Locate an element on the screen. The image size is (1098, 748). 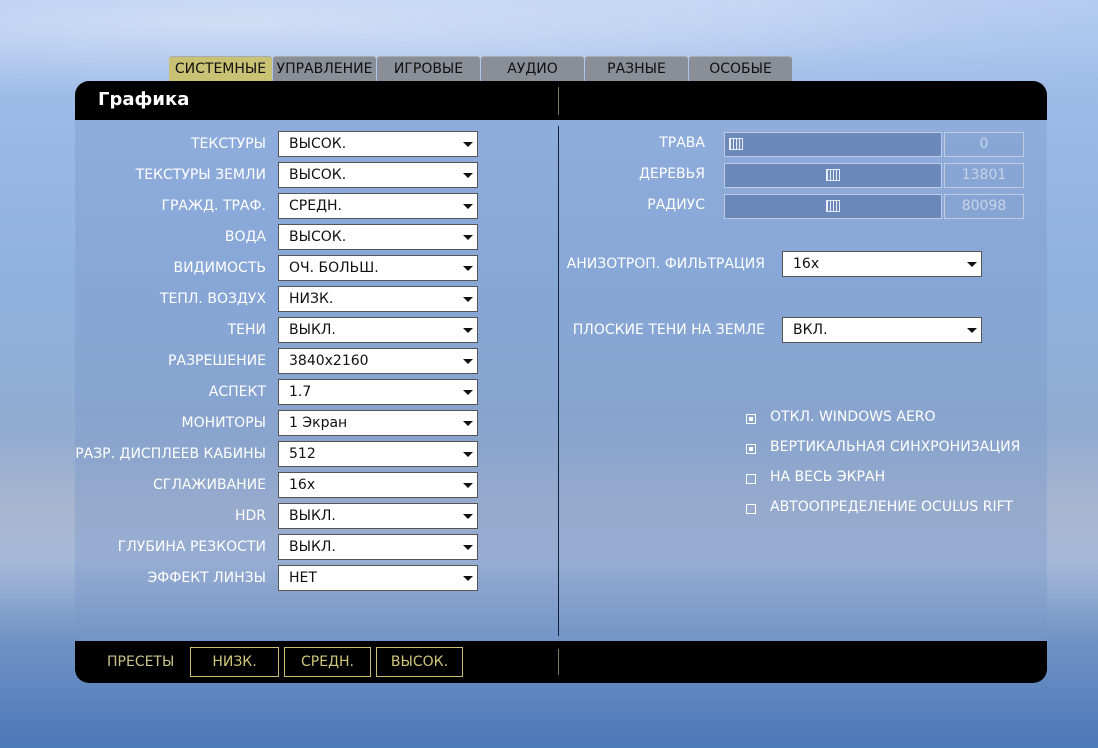
anisotropic-filter-value: 16x is located at coordinates (806, 264).